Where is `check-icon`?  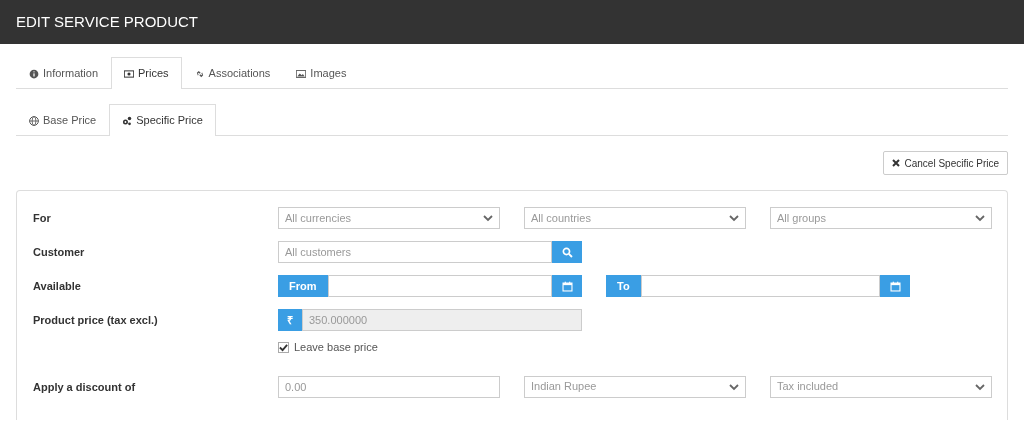 check-icon is located at coordinates (283, 347).